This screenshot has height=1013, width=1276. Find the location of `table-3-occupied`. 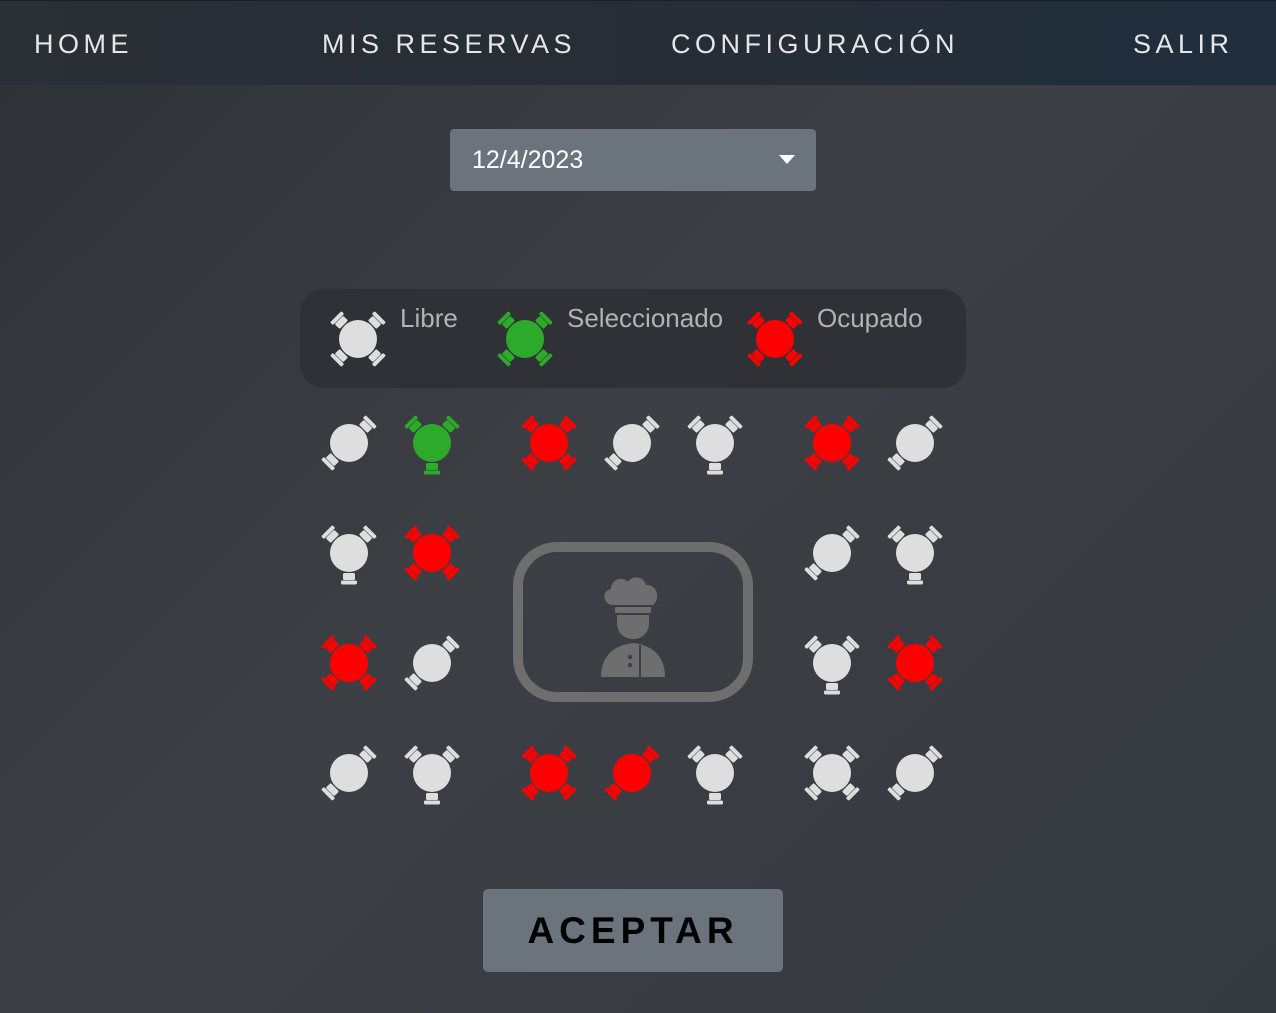

table-3-occupied is located at coordinates (549, 443).